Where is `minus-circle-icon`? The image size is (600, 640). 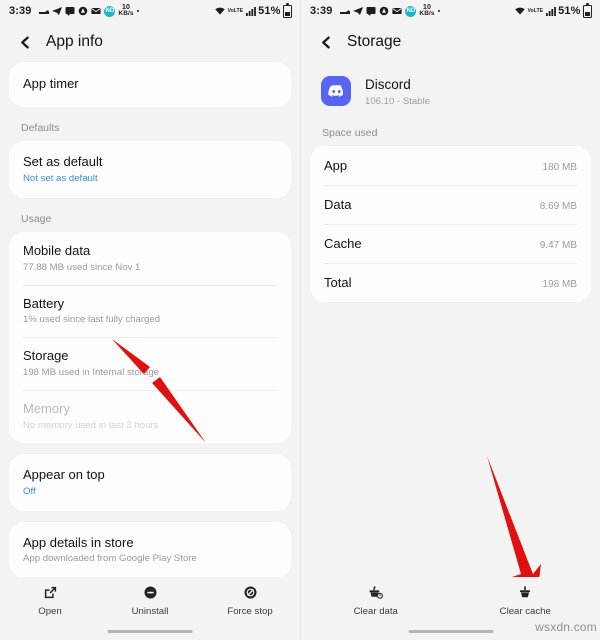 minus-circle-icon is located at coordinates (150, 592).